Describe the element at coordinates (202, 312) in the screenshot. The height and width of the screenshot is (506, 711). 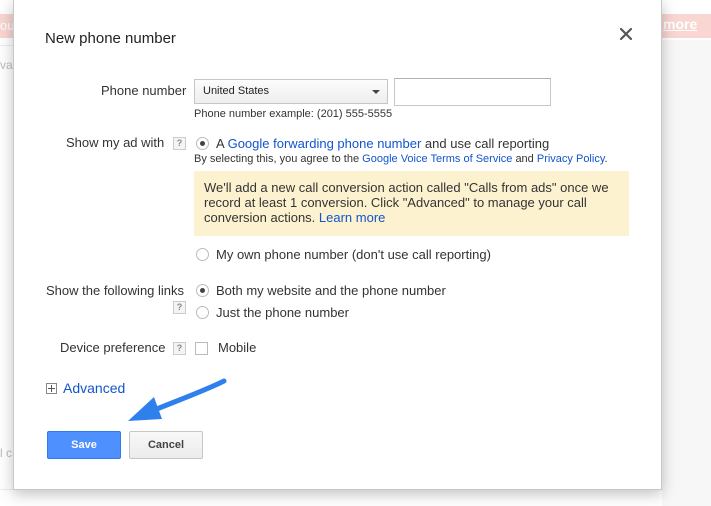
I see `radio-phone-only` at that location.